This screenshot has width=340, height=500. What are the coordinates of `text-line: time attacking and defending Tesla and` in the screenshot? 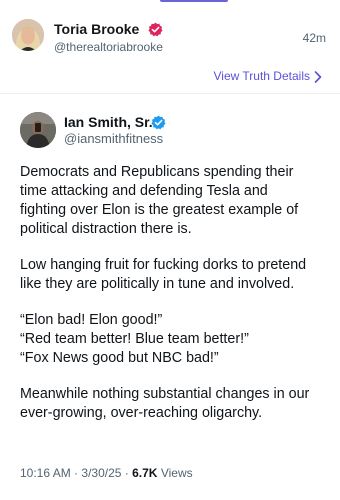 It's located at (144, 191).